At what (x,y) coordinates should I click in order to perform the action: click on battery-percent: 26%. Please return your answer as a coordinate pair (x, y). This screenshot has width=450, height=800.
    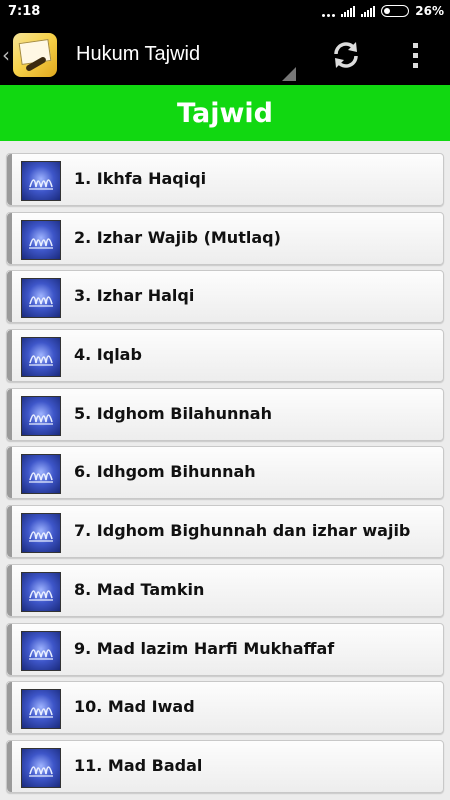
    Looking at the image, I should click on (429, 11).